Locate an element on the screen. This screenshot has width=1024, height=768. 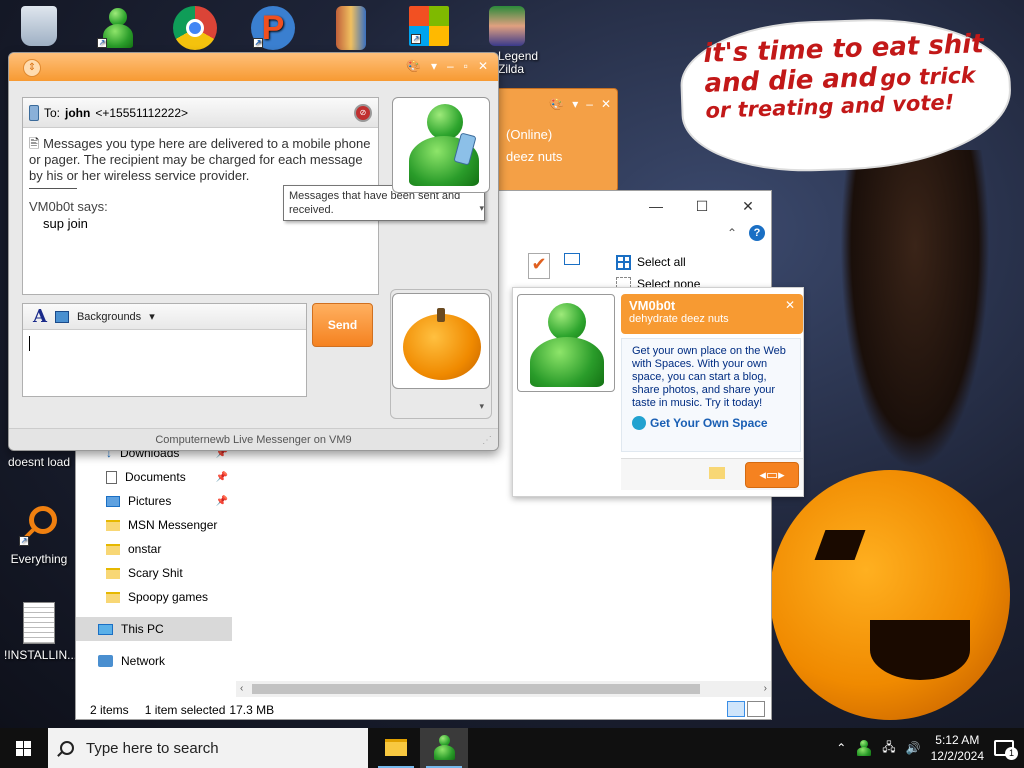
contact-card-footer: ◂▭▸ is located at coordinates (712, 474).